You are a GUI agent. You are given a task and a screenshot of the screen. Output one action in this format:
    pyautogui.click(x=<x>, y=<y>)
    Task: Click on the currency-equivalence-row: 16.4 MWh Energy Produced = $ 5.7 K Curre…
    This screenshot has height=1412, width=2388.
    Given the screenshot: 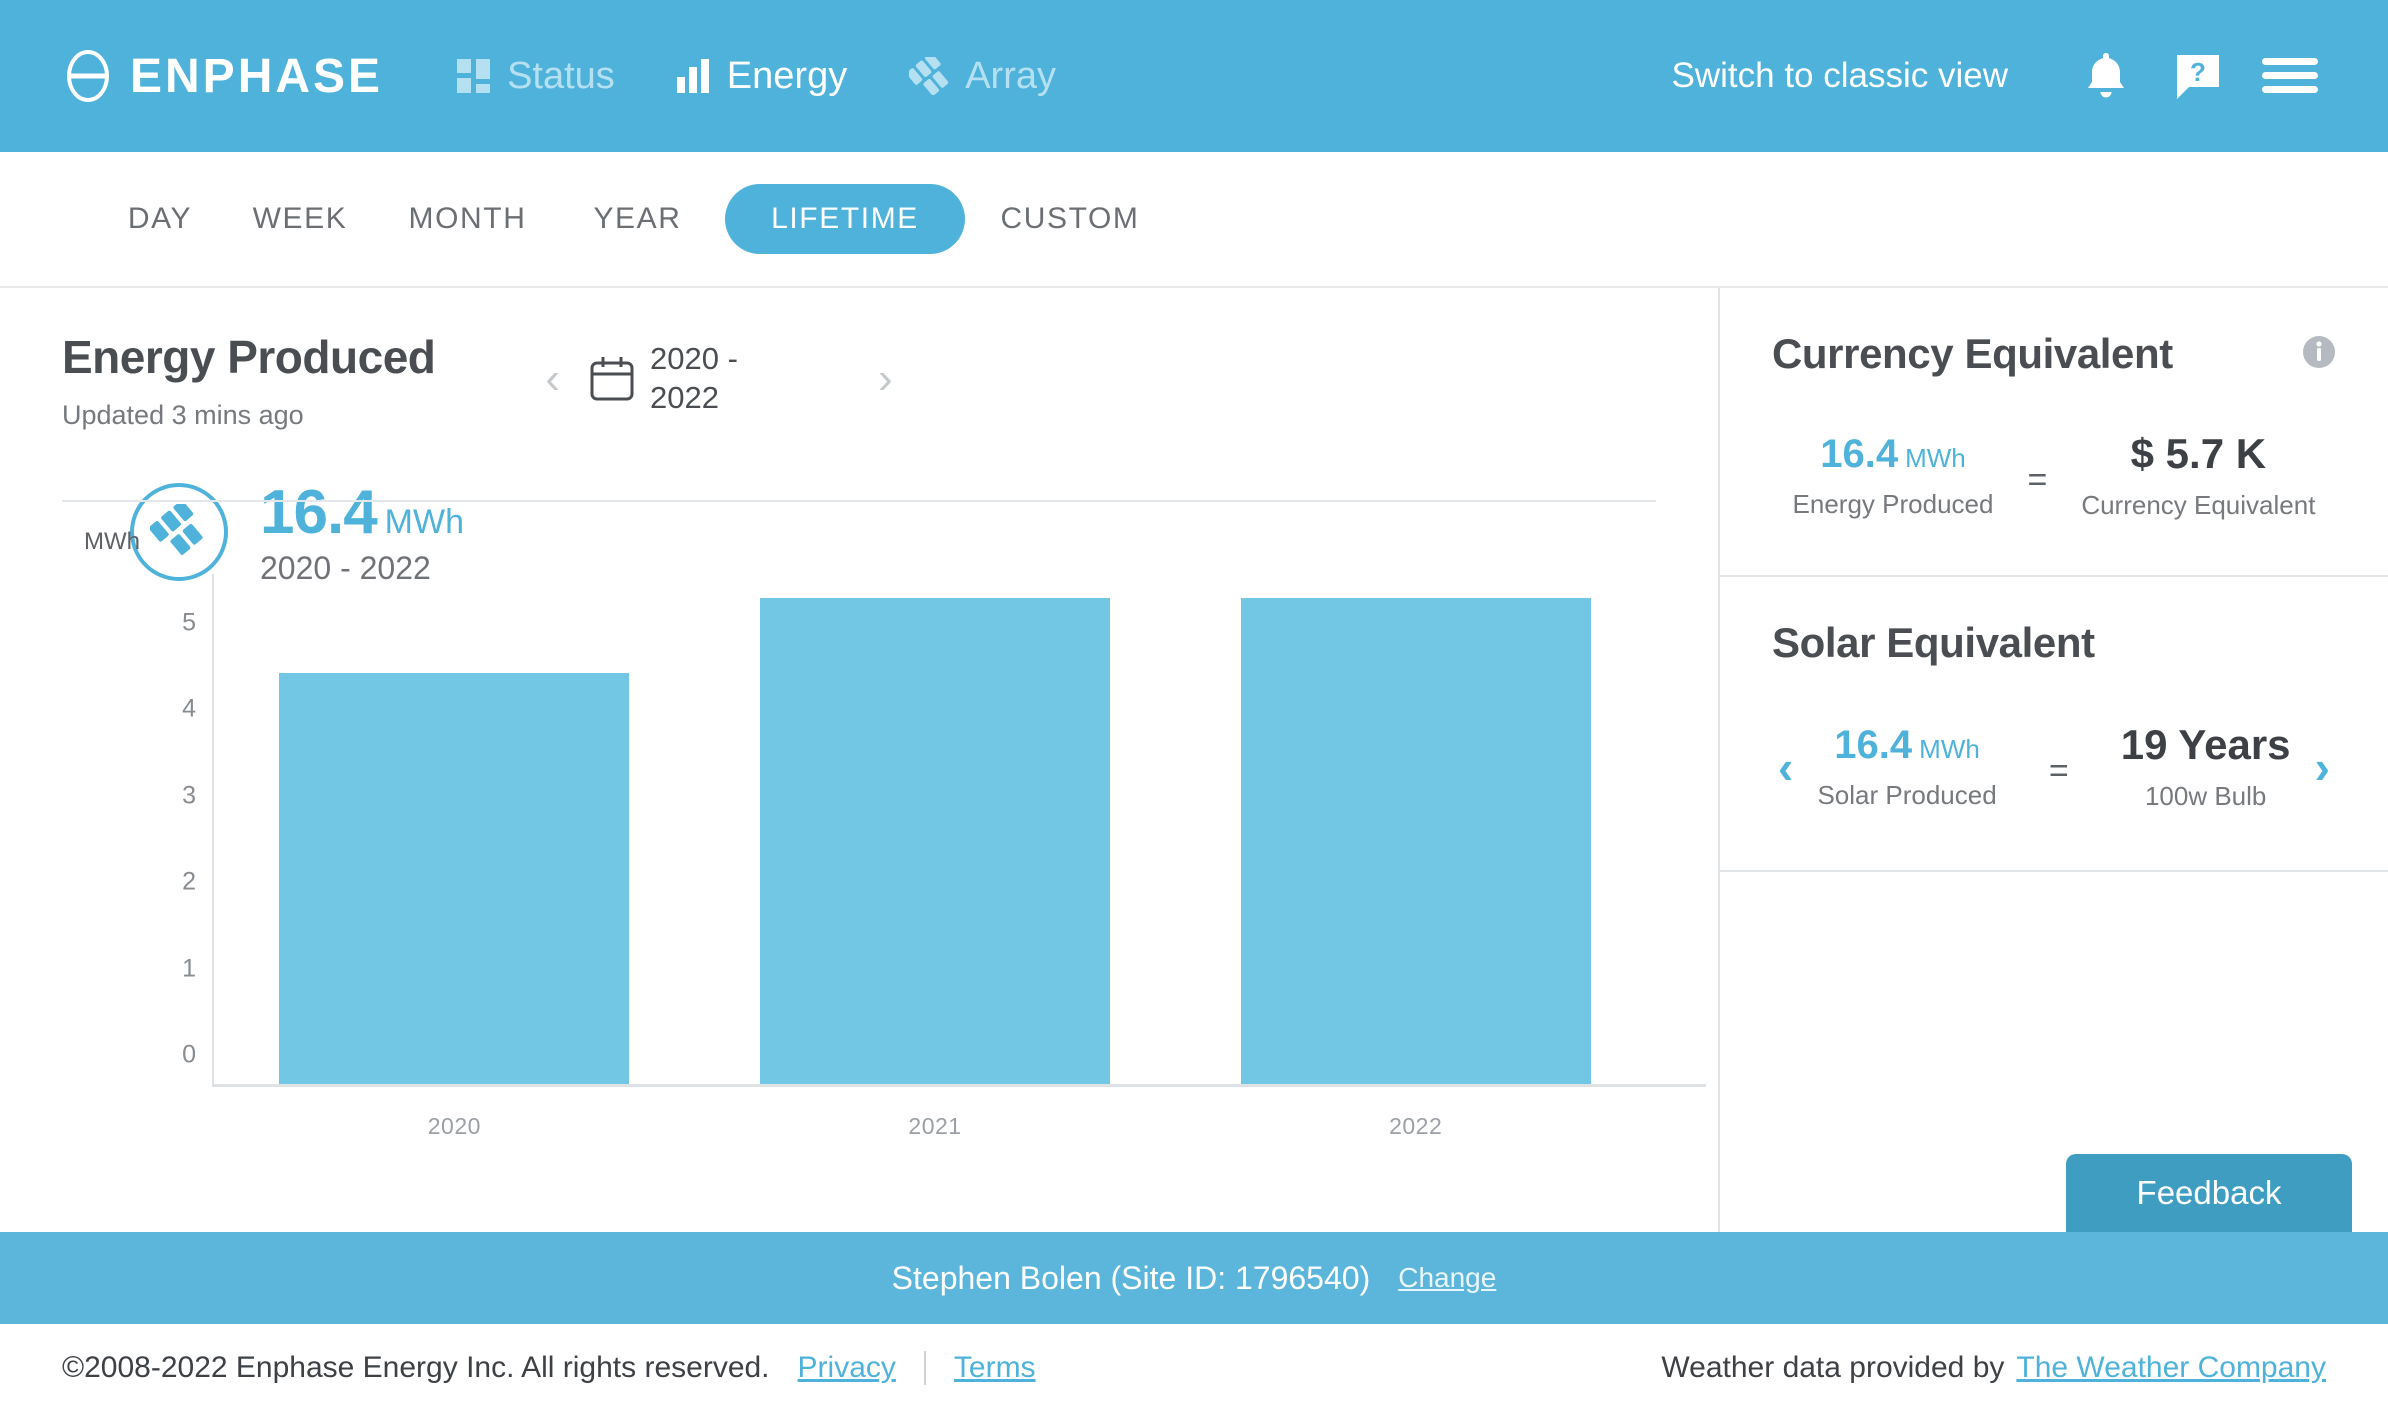 What is the action you would take?
    pyautogui.click(x=2054, y=502)
    